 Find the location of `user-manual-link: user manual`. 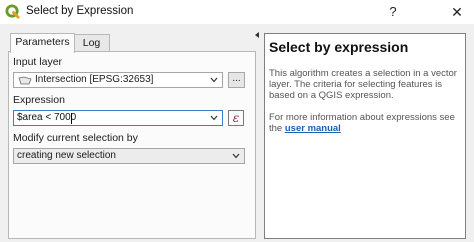

user-manual-link: user manual is located at coordinates (313, 128).